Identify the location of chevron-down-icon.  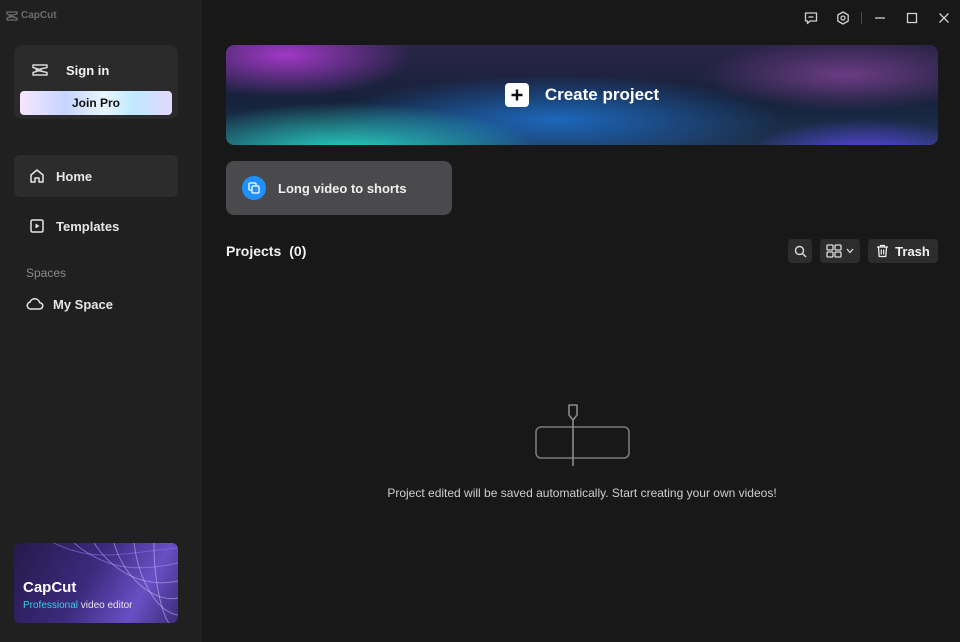
(850, 251).